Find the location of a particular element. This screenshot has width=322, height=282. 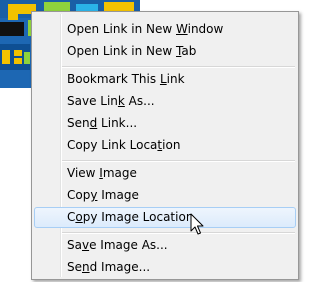

menu-item-label-pre: Copy Link Loca is located at coordinates (112, 145).